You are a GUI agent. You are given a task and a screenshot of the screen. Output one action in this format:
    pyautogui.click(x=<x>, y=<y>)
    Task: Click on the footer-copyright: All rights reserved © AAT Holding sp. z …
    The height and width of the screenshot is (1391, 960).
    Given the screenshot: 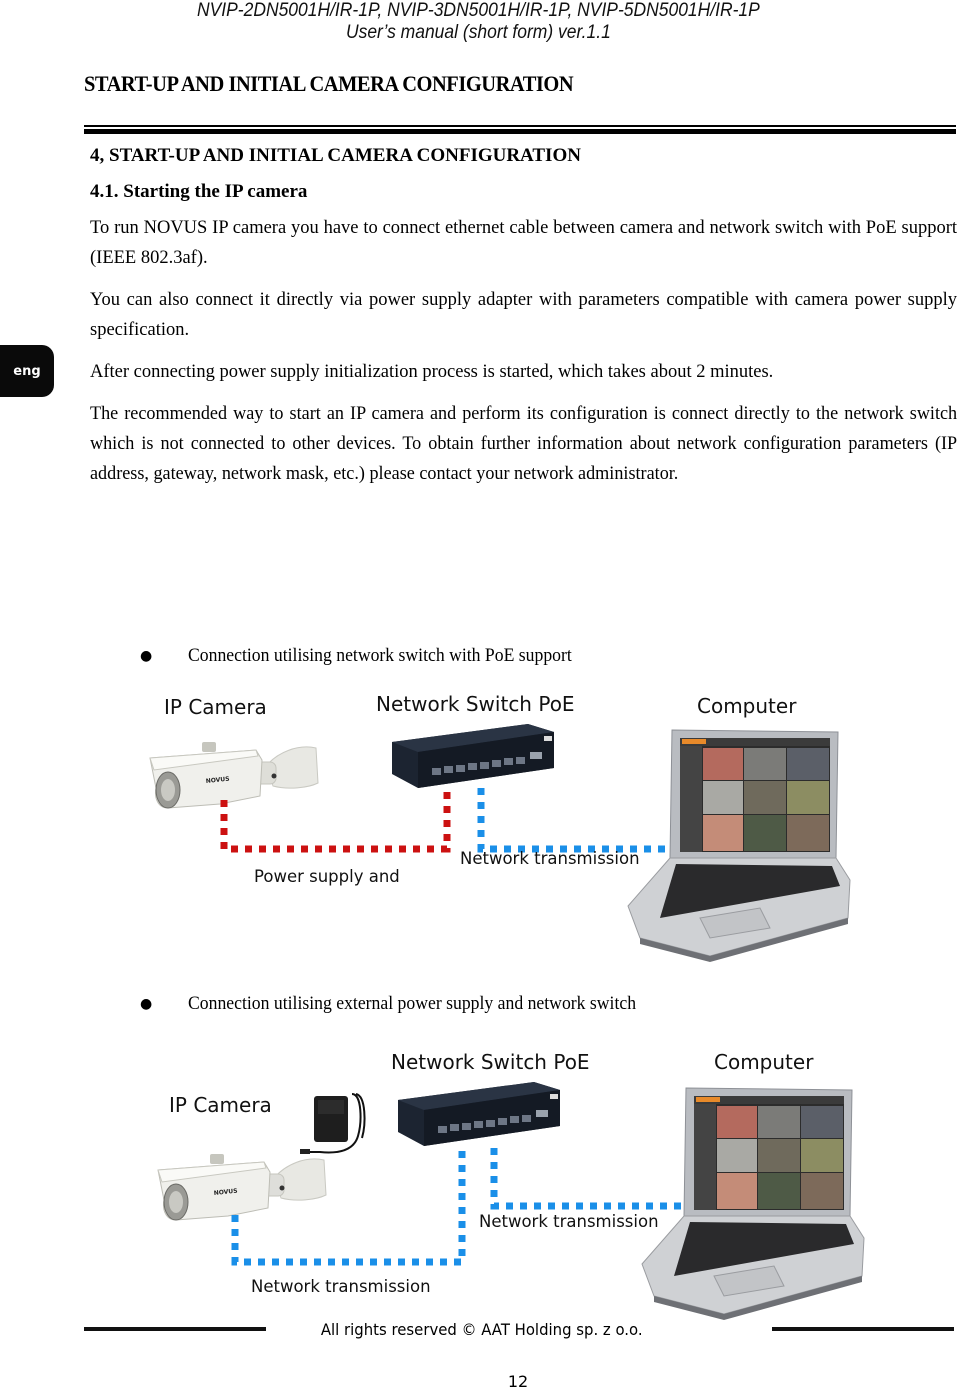 What is the action you would take?
    pyautogui.click(x=481, y=1329)
    